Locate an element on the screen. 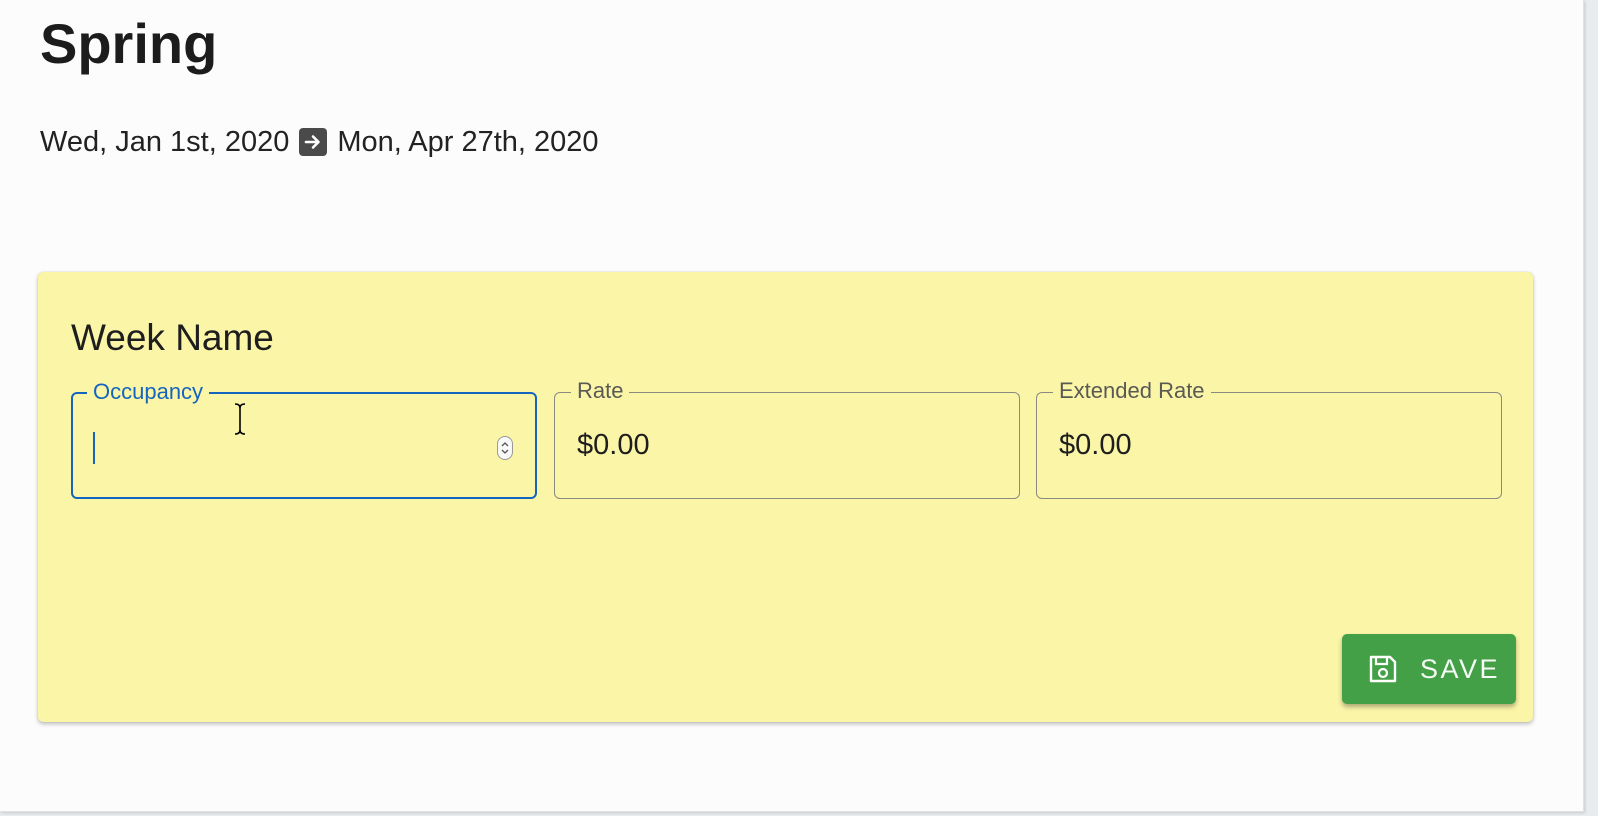 The width and height of the screenshot is (1598, 816). rate-value: $0.00 is located at coordinates (613, 445).